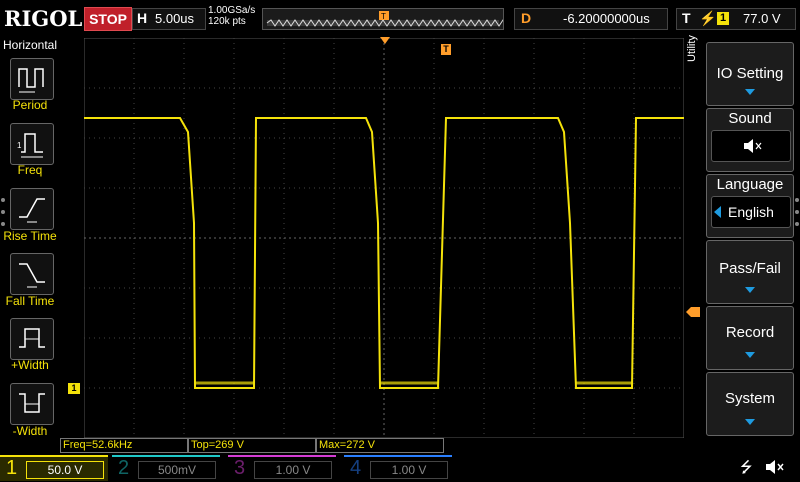  Describe the element at coordinates (750, 184) in the screenshot. I see `language-label: Language` at that location.